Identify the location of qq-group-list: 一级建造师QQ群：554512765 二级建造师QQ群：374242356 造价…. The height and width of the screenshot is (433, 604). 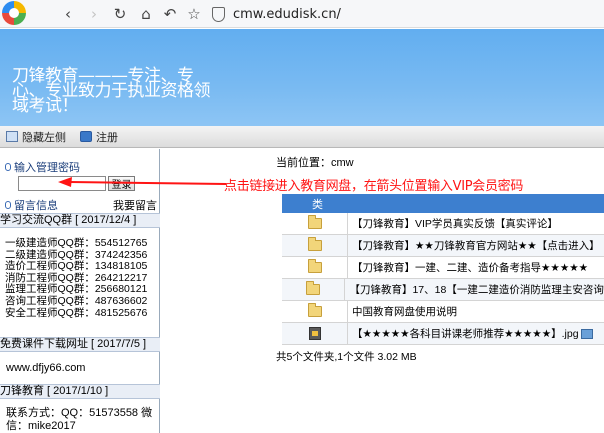
(76, 278).